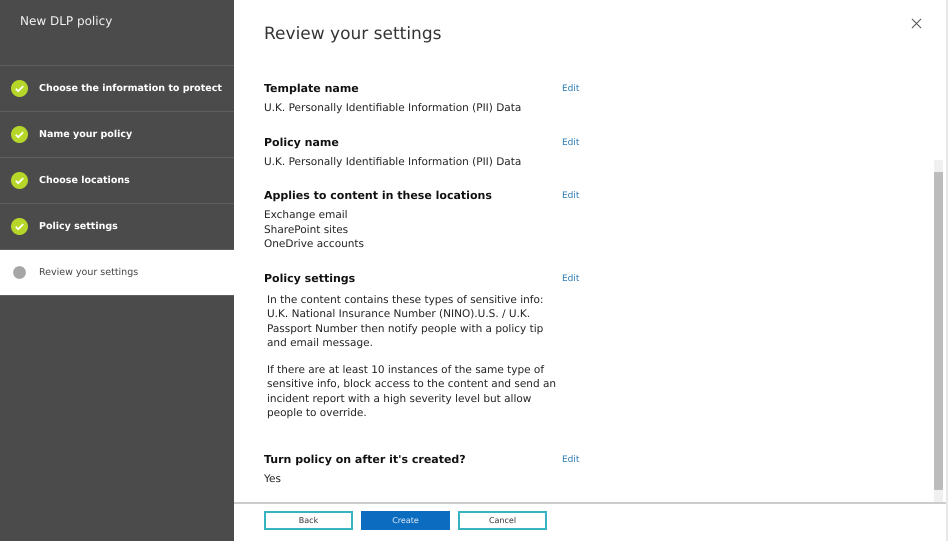  I want to click on section-heading: Turn policy on after it's created?, so click(365, 459).